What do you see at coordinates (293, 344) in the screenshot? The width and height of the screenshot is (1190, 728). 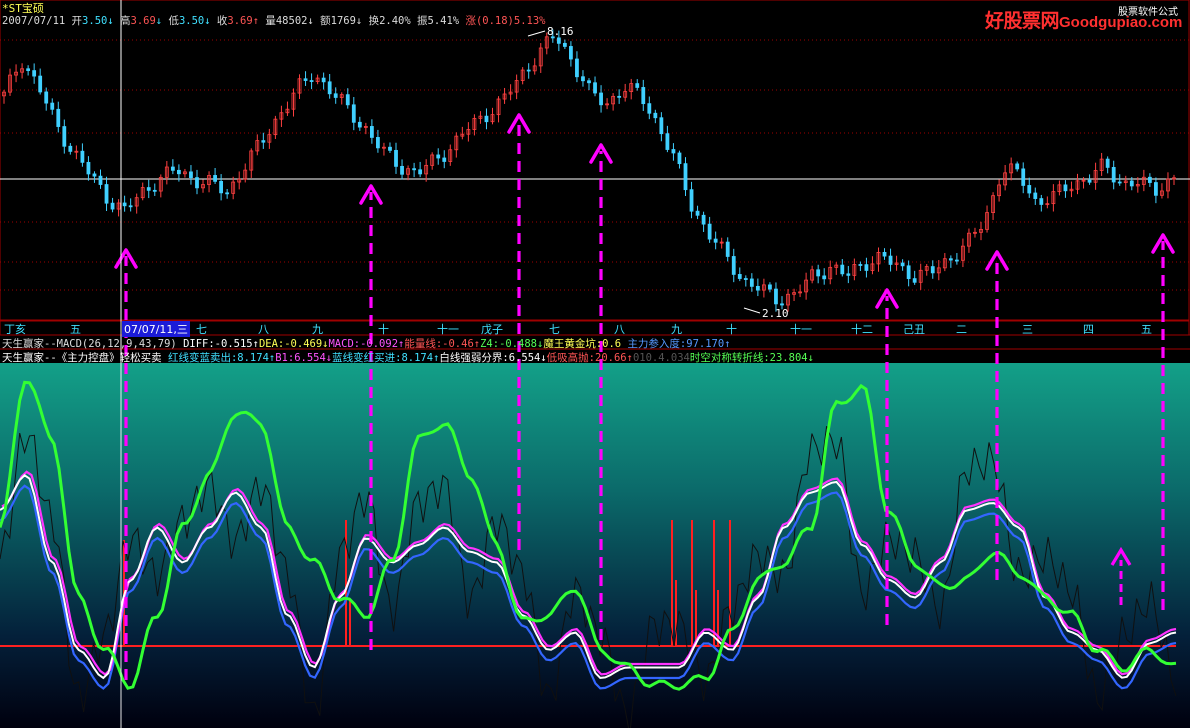 I see `legend-item: DEA:-0.469↓` at bounding box center [293, 344].